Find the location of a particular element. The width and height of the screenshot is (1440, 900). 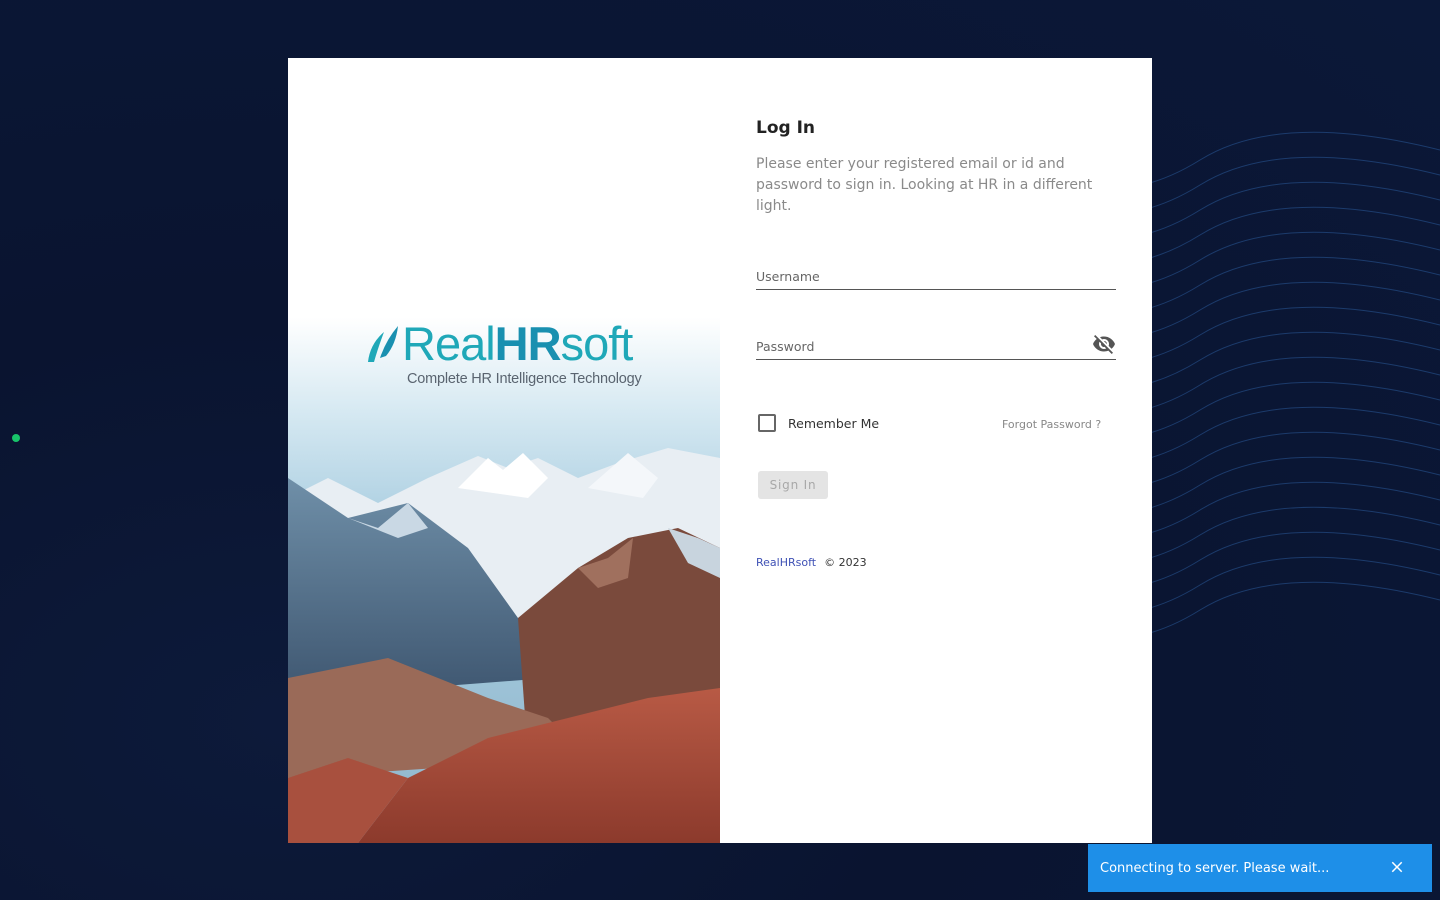

visibility-off-icon is located at coordinates (1104, 344).